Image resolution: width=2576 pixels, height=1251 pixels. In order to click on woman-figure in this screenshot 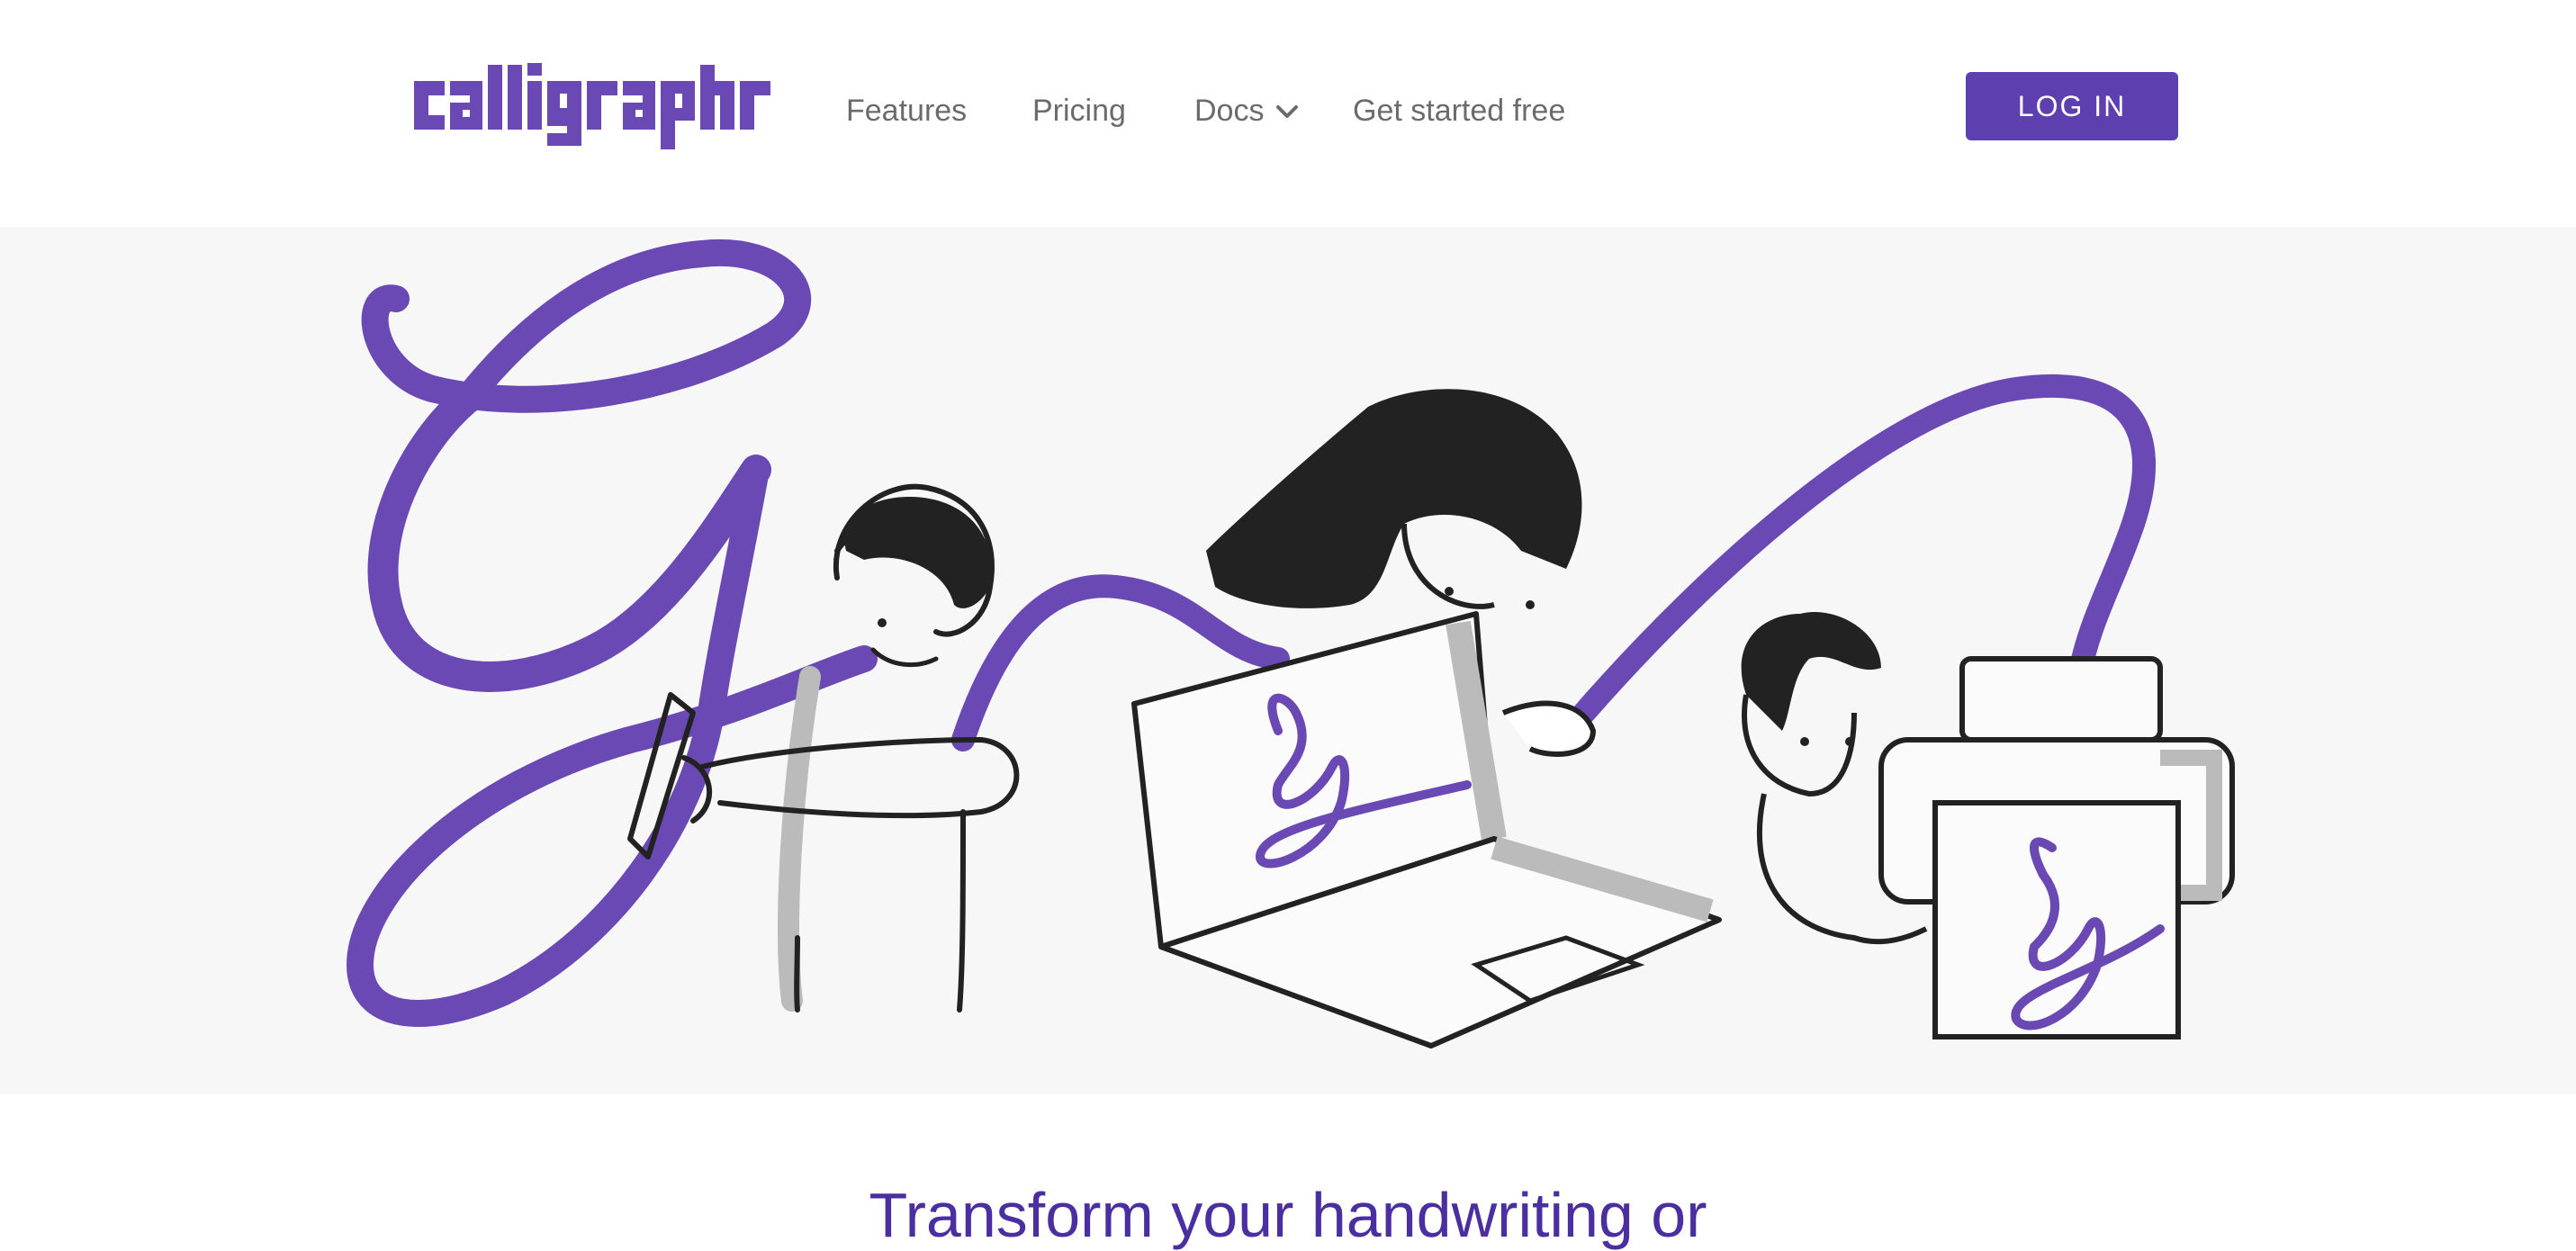, I will do `click(1394, 499)`.